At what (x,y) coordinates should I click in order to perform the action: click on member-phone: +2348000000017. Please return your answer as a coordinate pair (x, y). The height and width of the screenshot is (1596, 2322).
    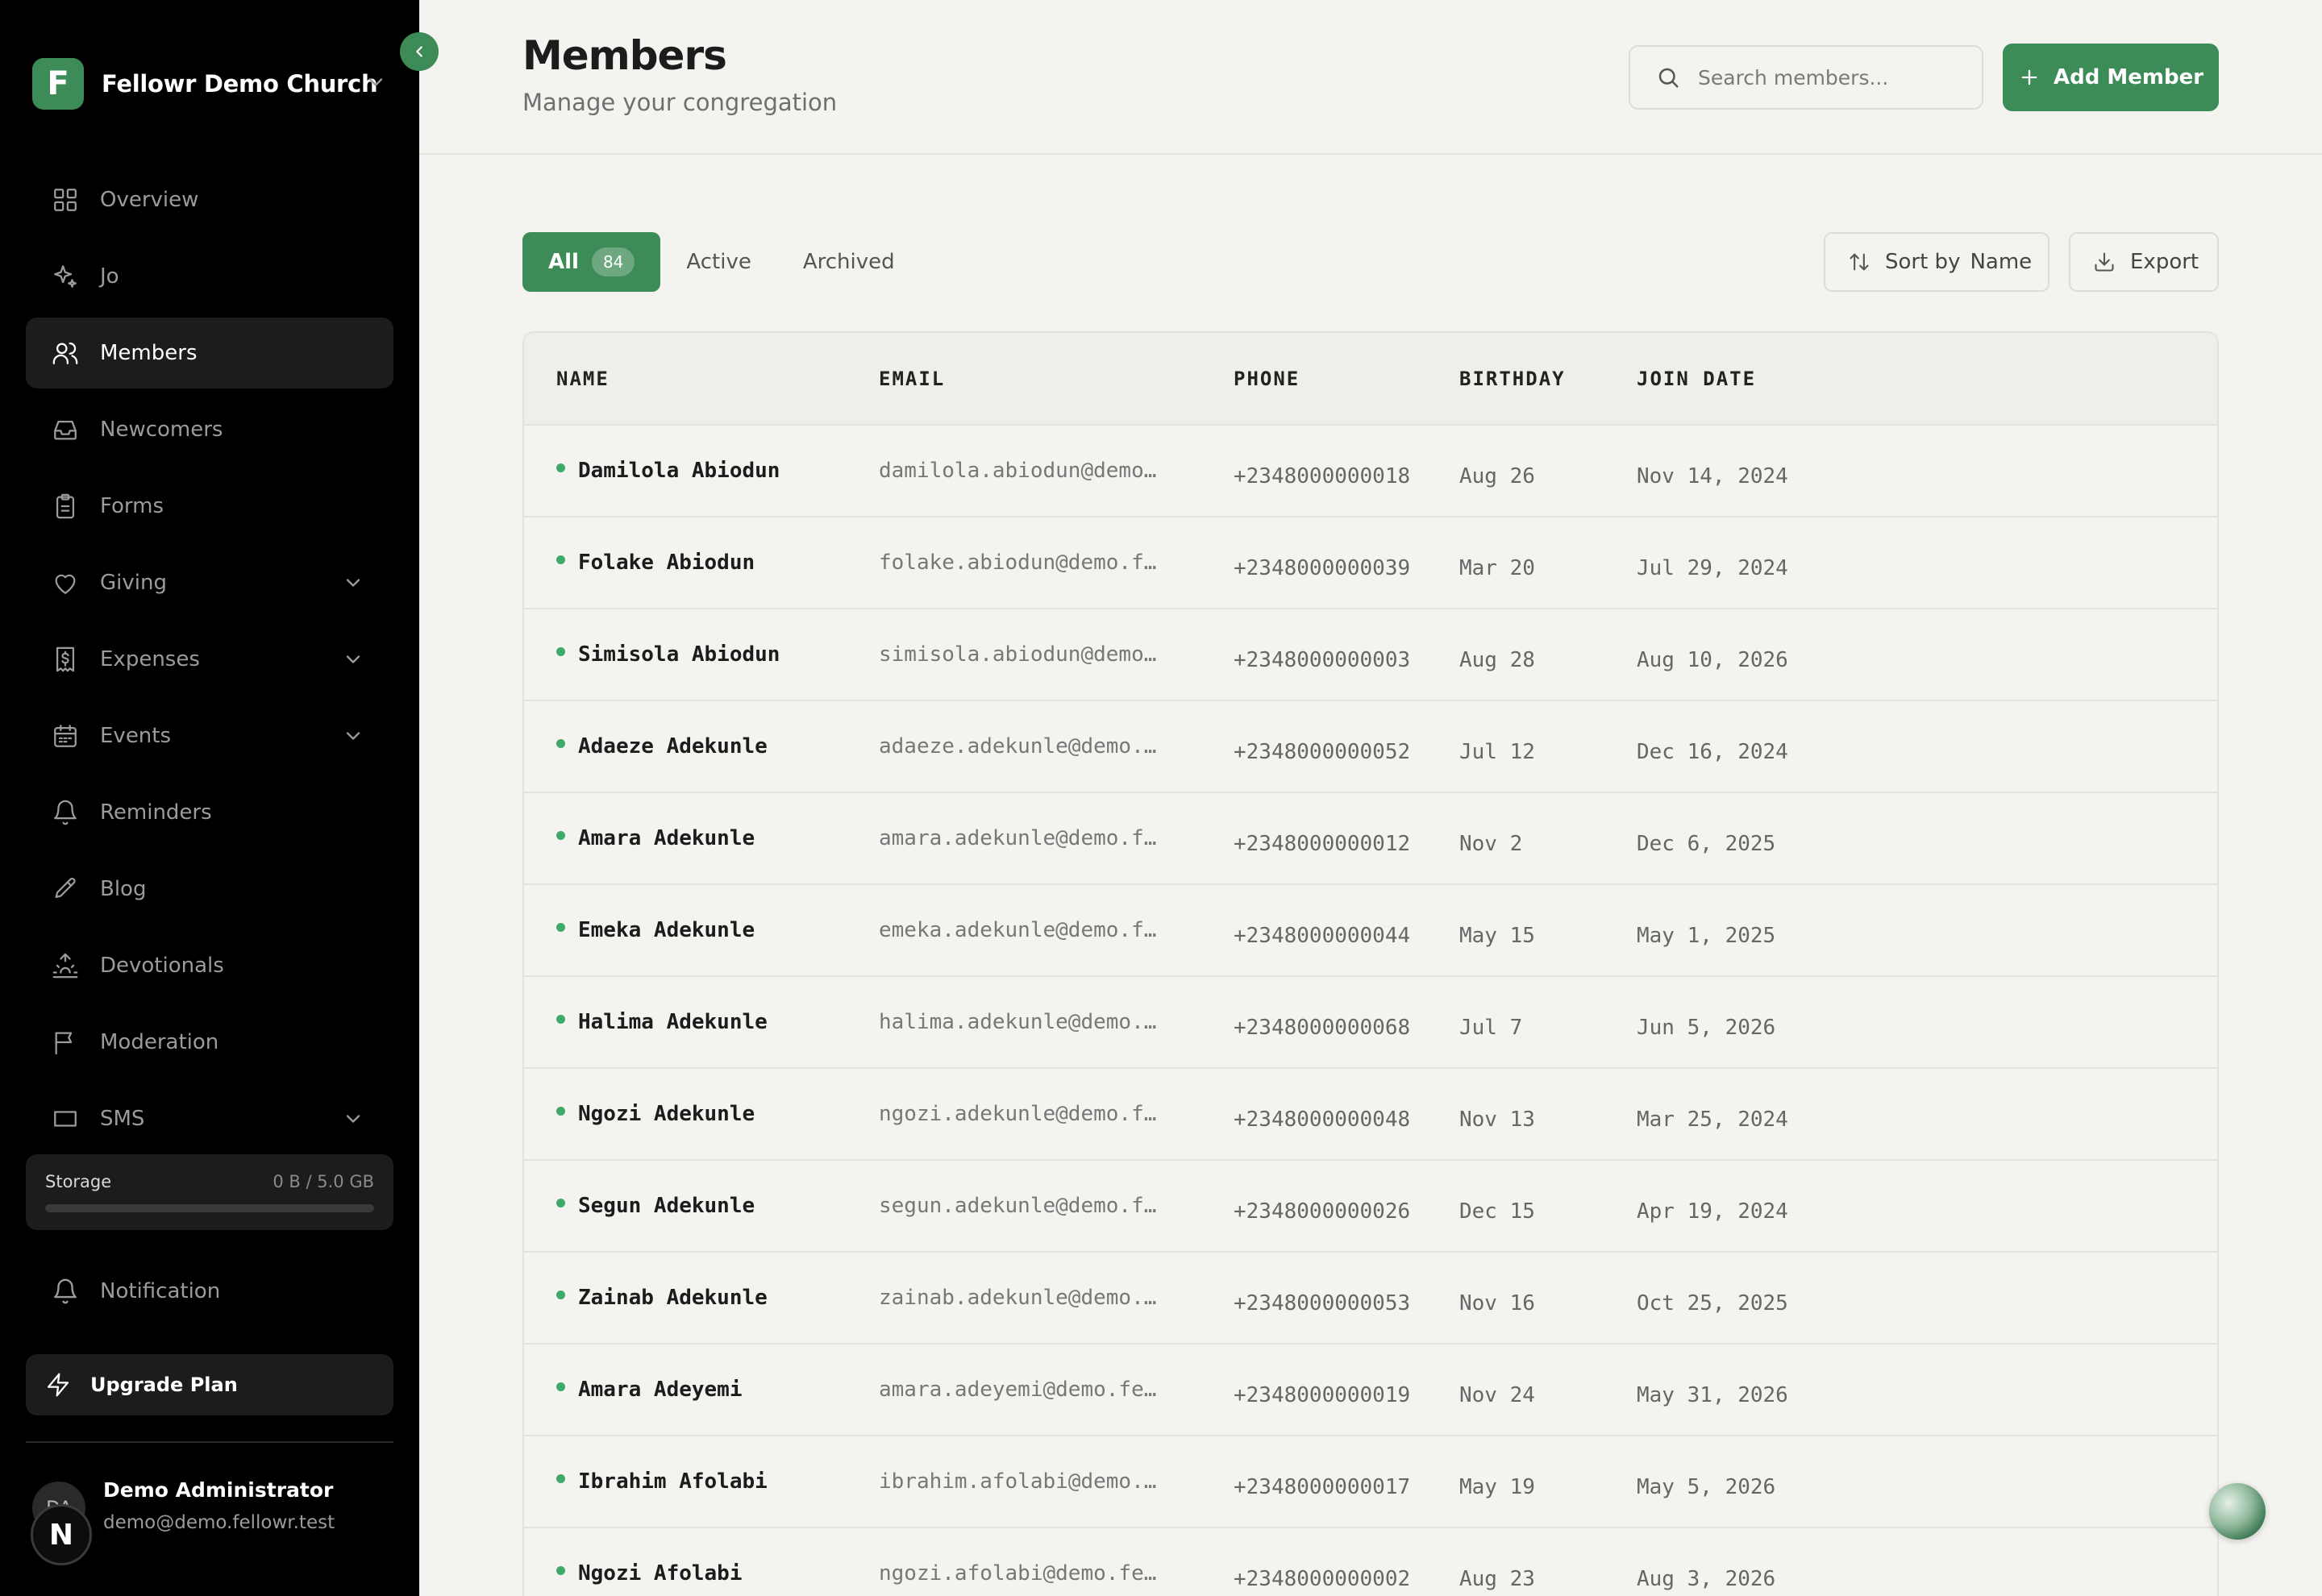
    Looking at the image, I should click on (1322, 1487).